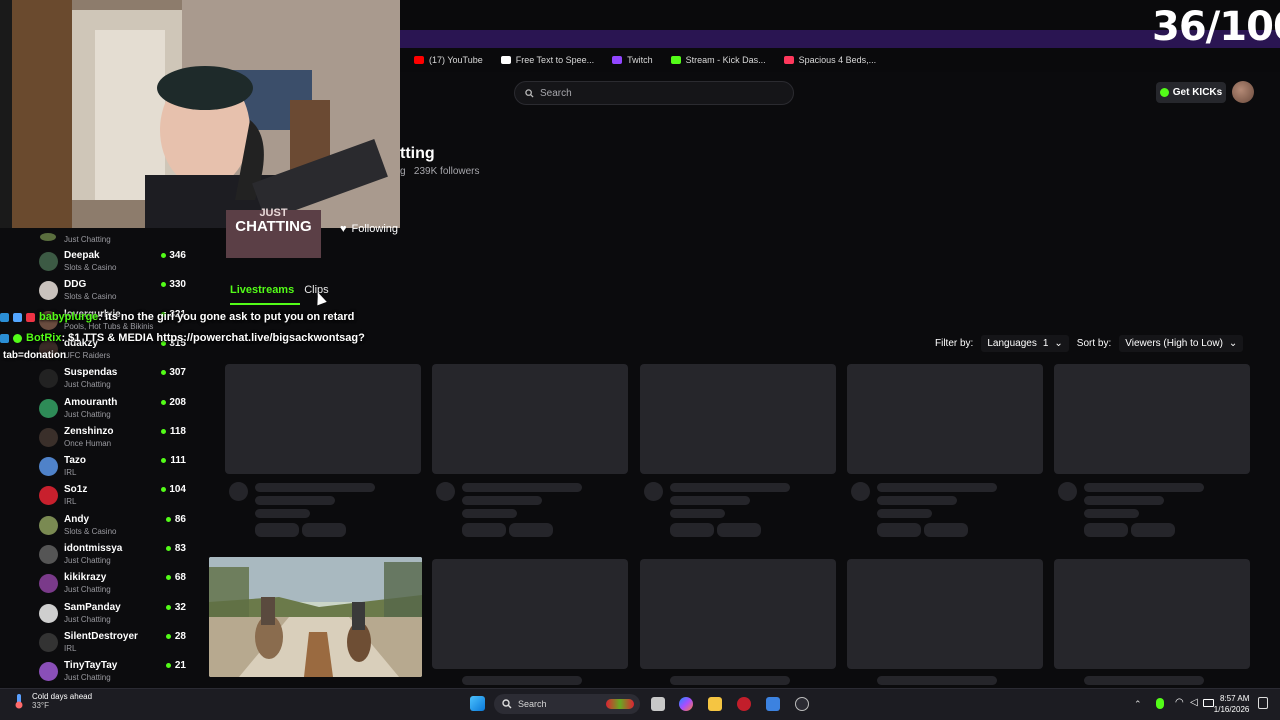 This screenshot has width=1280, height=720. What do you see at coordinates (1094, 343) in the screenshot?
I see `sort-by-label: Sort by:` at bounding box center [1094, 343].